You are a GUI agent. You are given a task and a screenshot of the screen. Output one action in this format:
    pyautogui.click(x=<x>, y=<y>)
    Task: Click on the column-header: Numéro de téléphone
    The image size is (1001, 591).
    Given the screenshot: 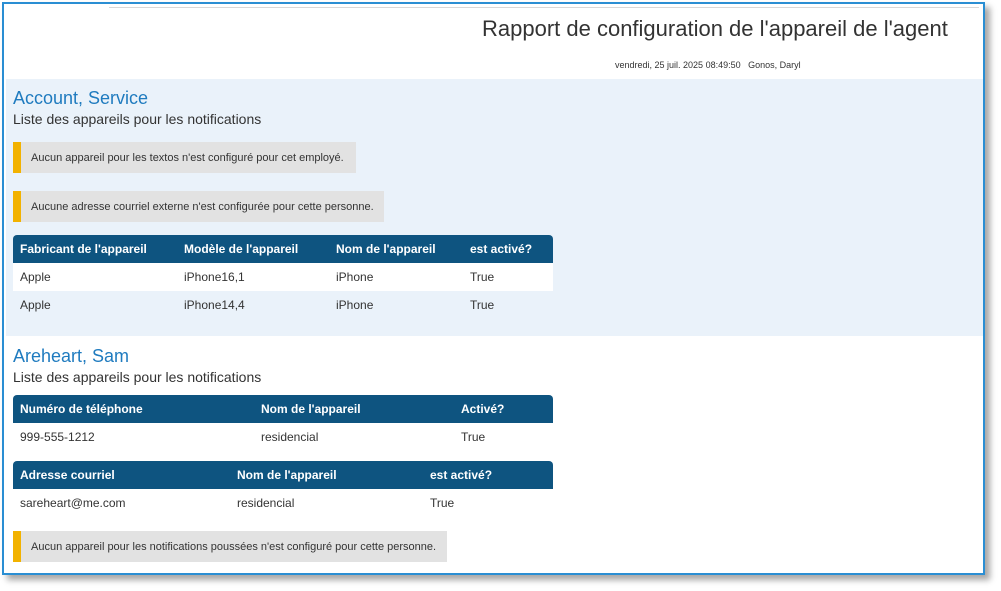 What is the action you would take?
    pyautogui.click(x=133, y=409)
    